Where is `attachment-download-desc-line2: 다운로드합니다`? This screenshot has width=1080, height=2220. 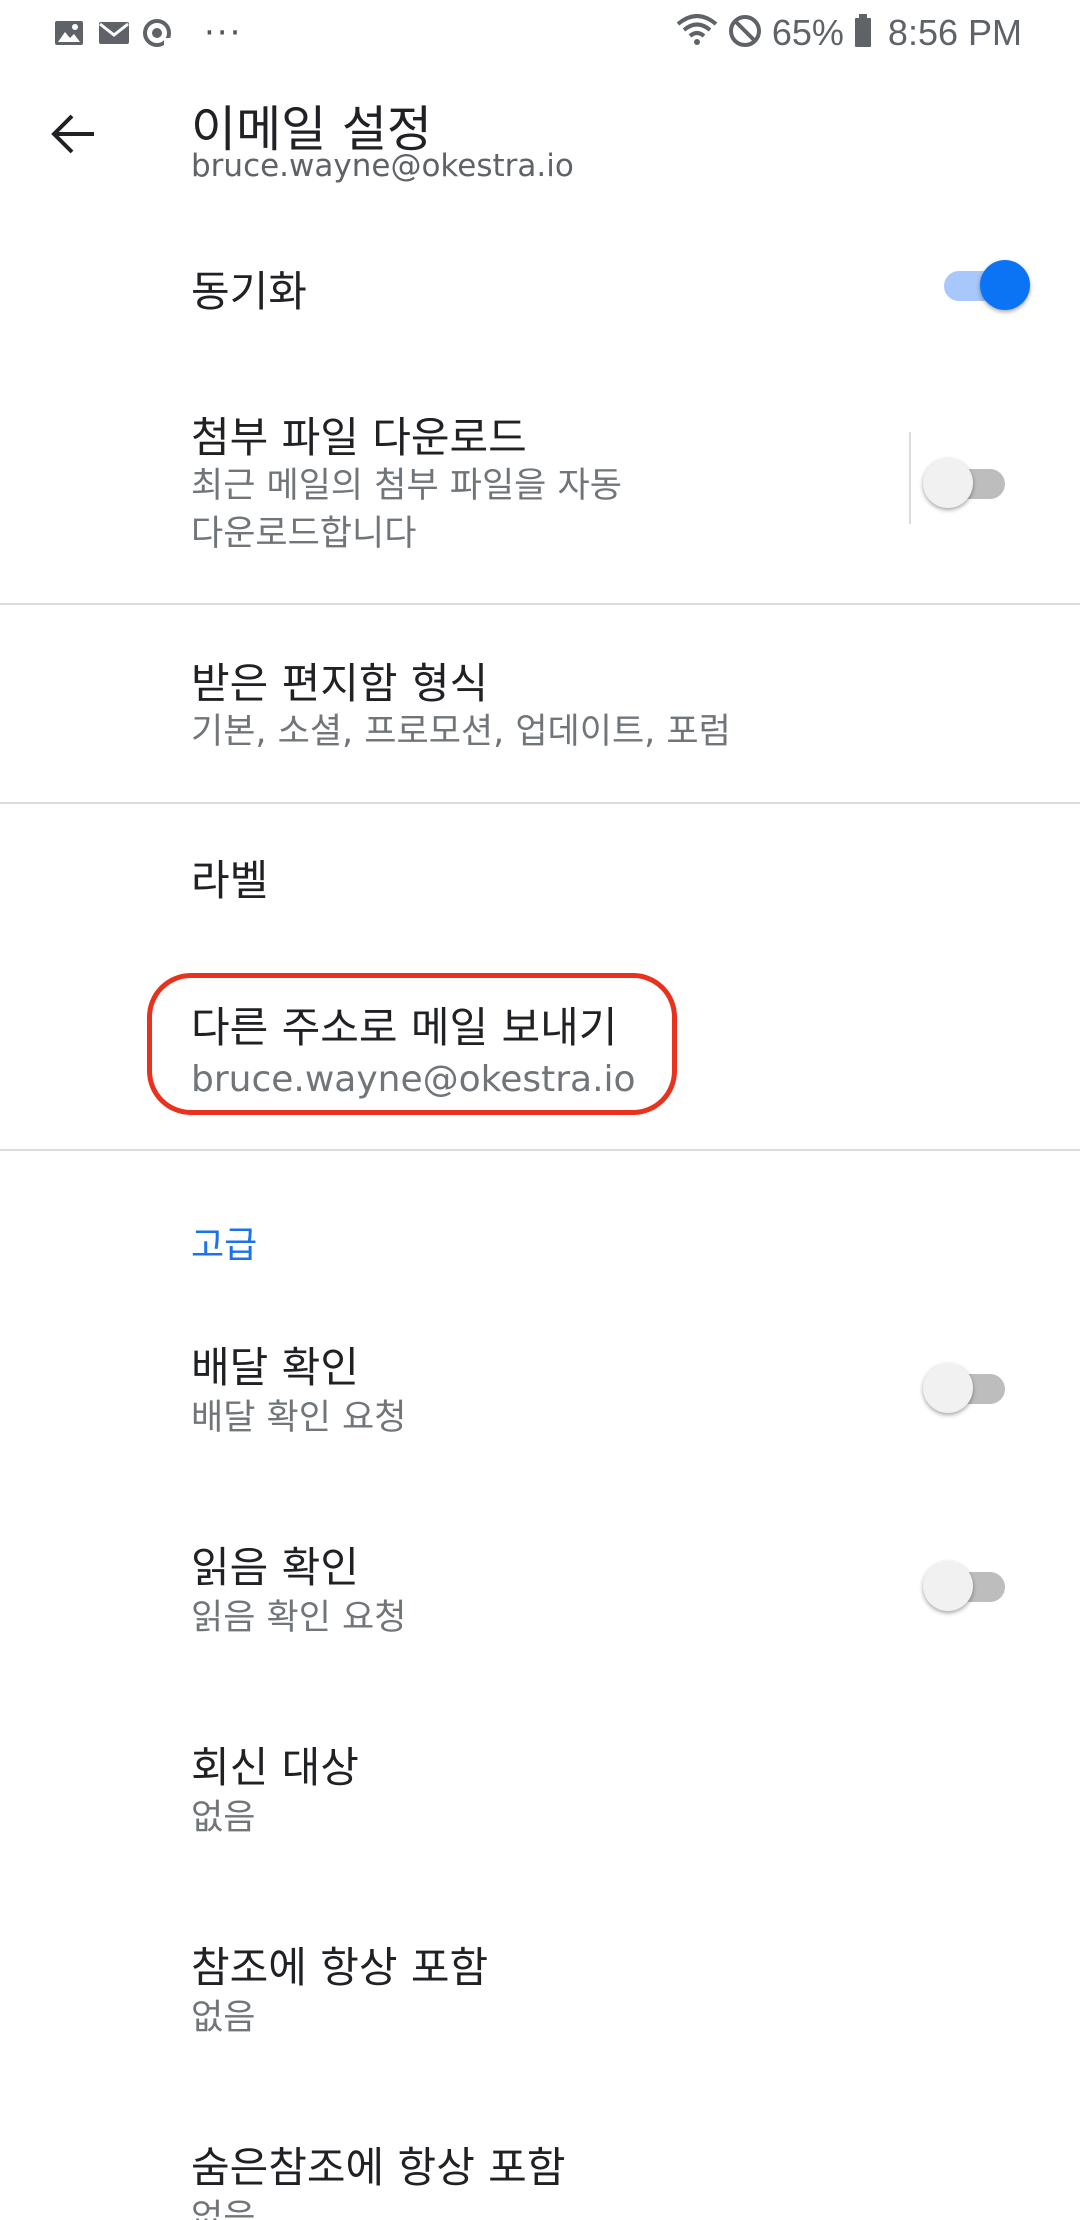
attachment-download-desc-line2: 다운로드합니다 is located at coordinates (304, 534).